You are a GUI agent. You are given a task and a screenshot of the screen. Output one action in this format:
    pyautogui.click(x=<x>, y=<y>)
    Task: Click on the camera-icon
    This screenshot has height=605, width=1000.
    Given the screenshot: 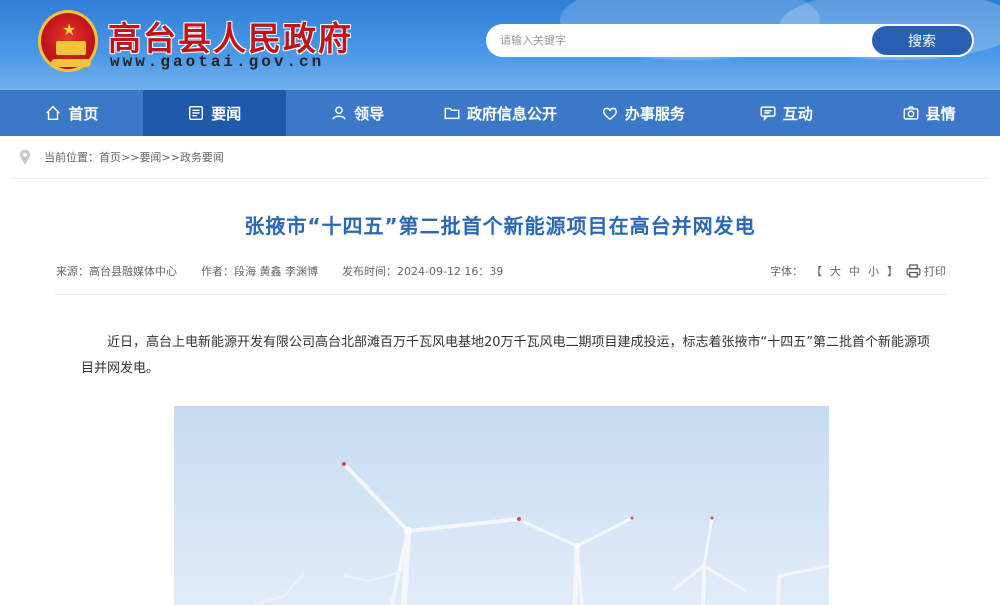 What is the action you would take?
    pyautogui.click(x=911, y=113)
    